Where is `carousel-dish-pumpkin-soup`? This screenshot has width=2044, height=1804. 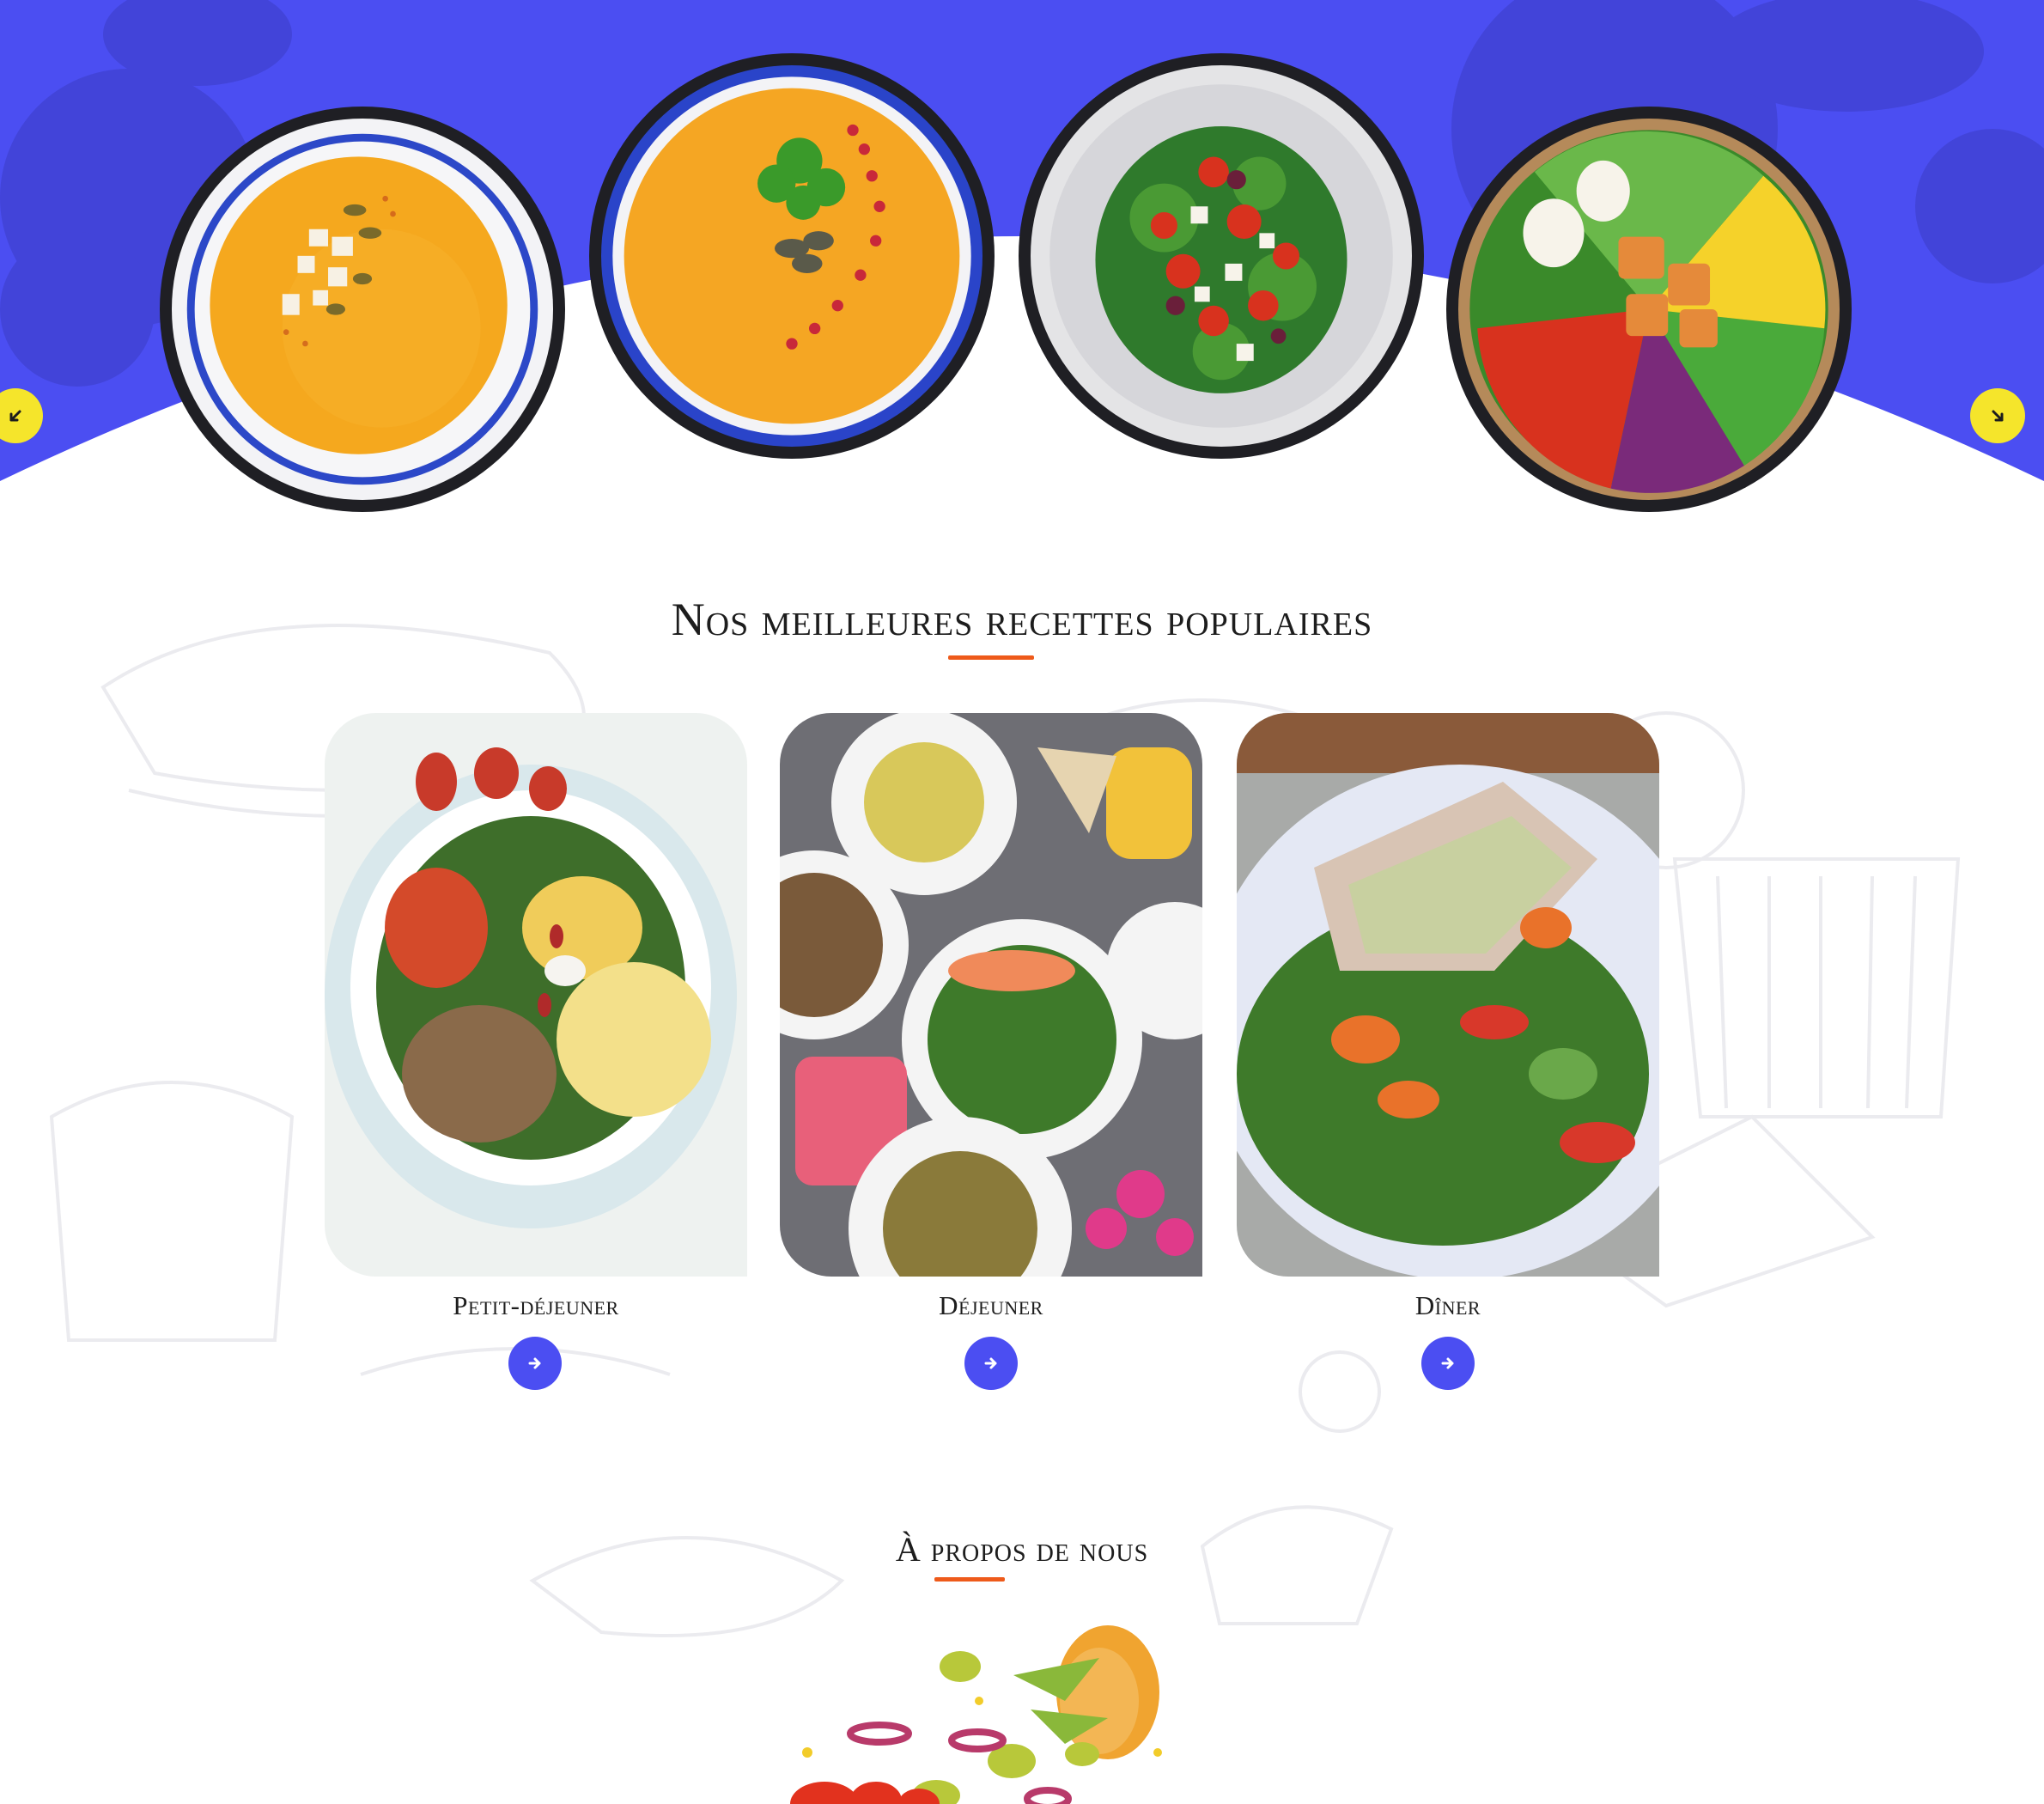 carousel-dish-pumpkin-soup is located at coordinates (362, 309).